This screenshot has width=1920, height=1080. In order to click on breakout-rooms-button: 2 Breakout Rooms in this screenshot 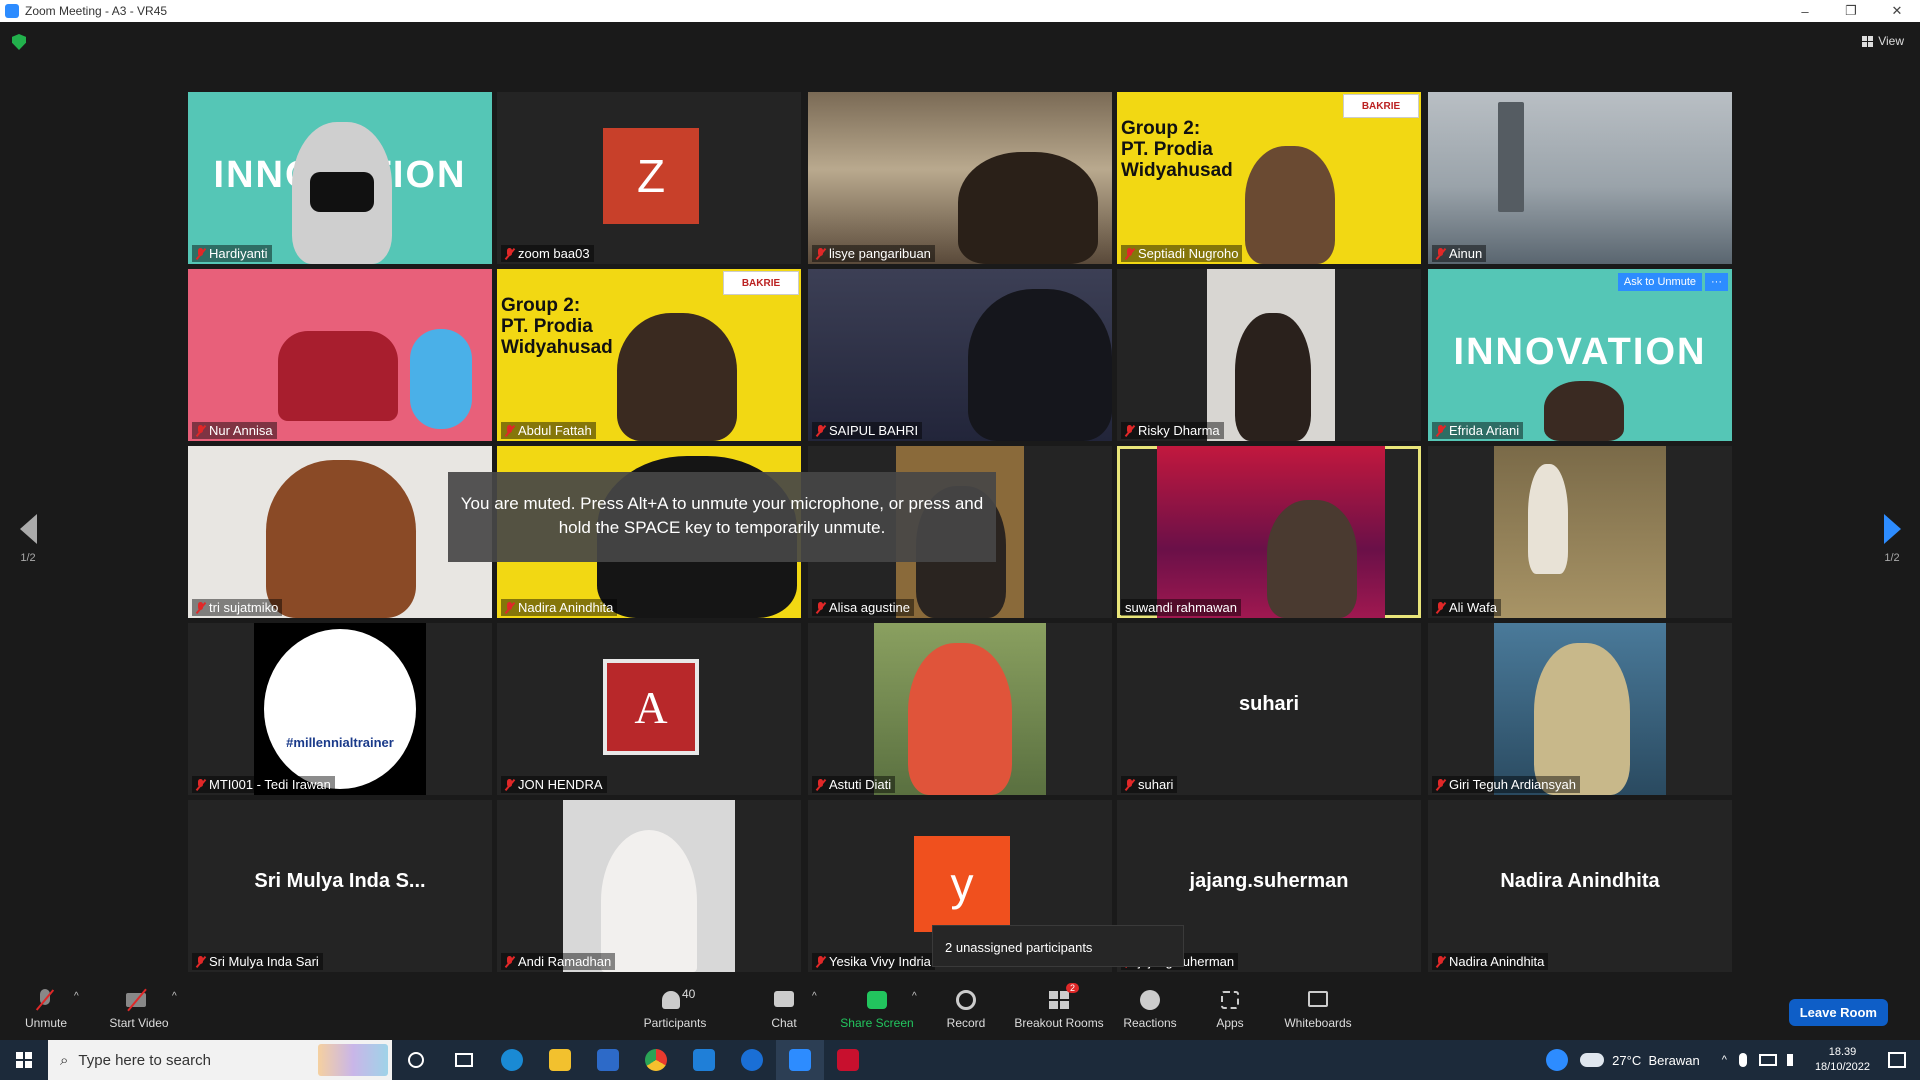, I will do `click(1059, 1006)`.